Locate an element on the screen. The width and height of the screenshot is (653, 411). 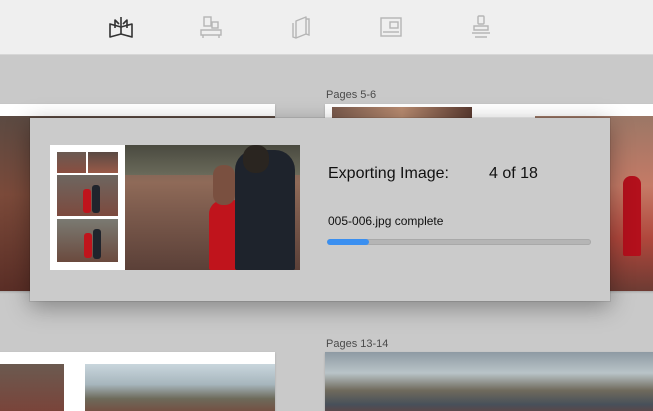
stamp-icon is located at coordinates (481, 26).